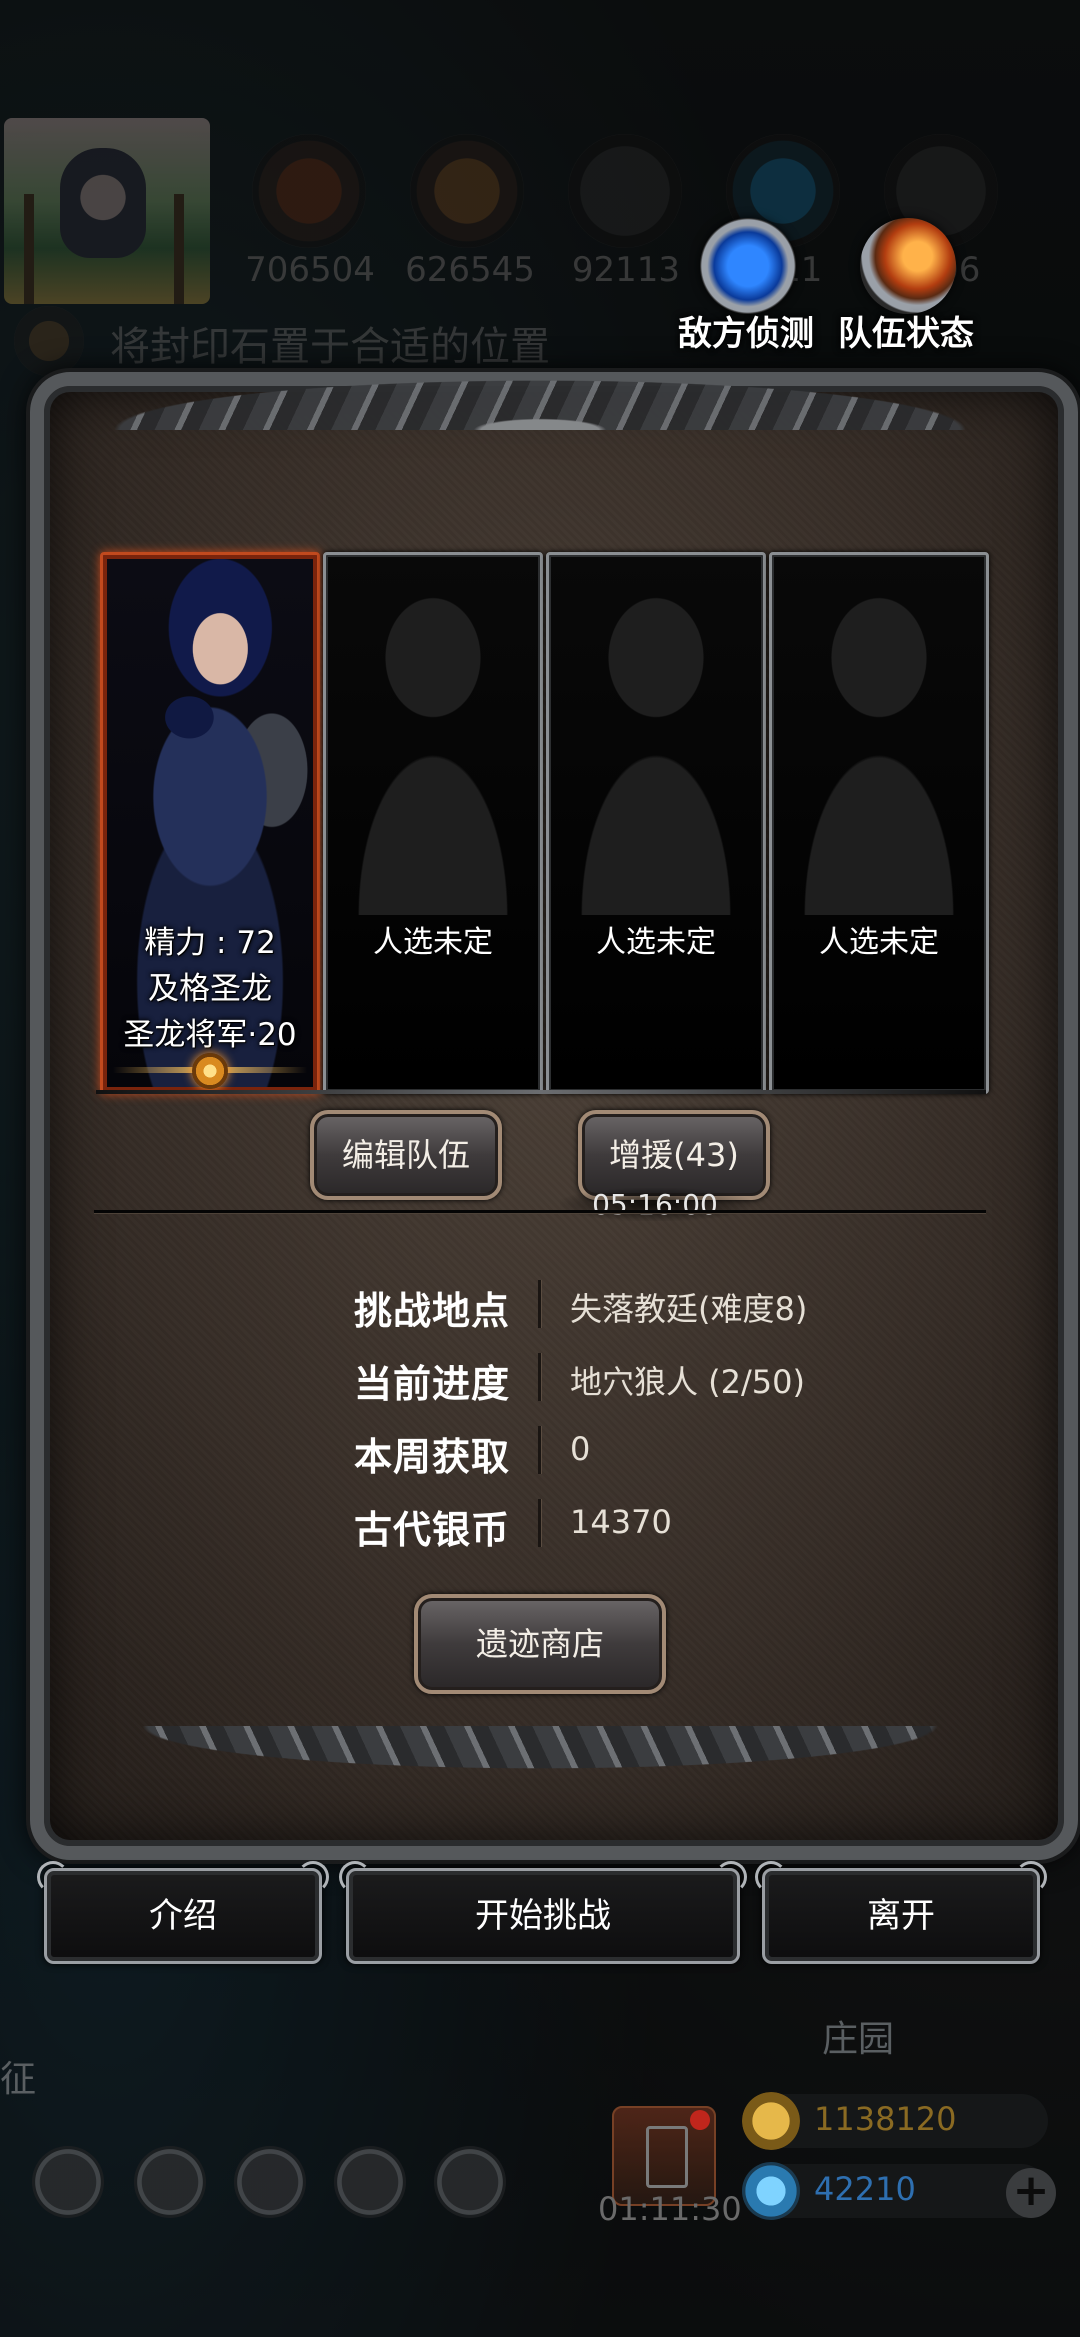 This screenshot has width=1080, height=2337. I want to click on shield-icon, so click(470, 2182).